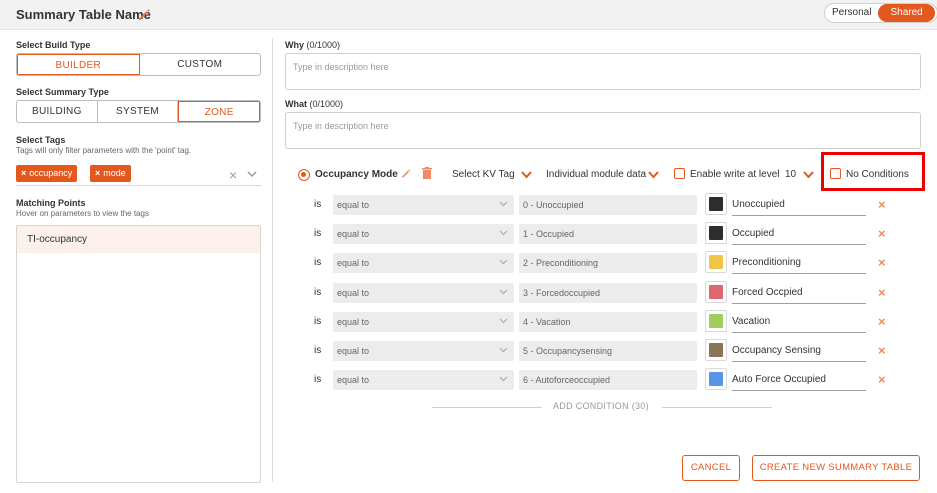  Describe the element at coordinates (836, 468) in the screenshot. I see `create-summary-table-button: CREATE NEW SUMMARY TABLE` at that location.